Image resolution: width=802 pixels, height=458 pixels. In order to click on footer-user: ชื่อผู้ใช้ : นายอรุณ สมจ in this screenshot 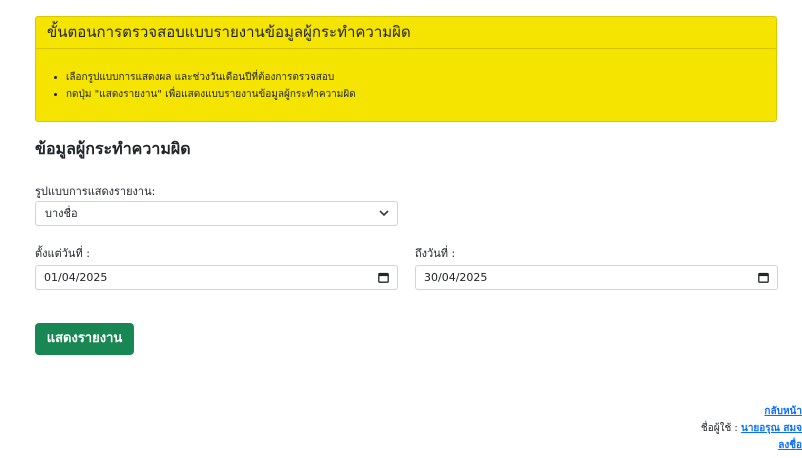, I will do `click(751, 428)`.